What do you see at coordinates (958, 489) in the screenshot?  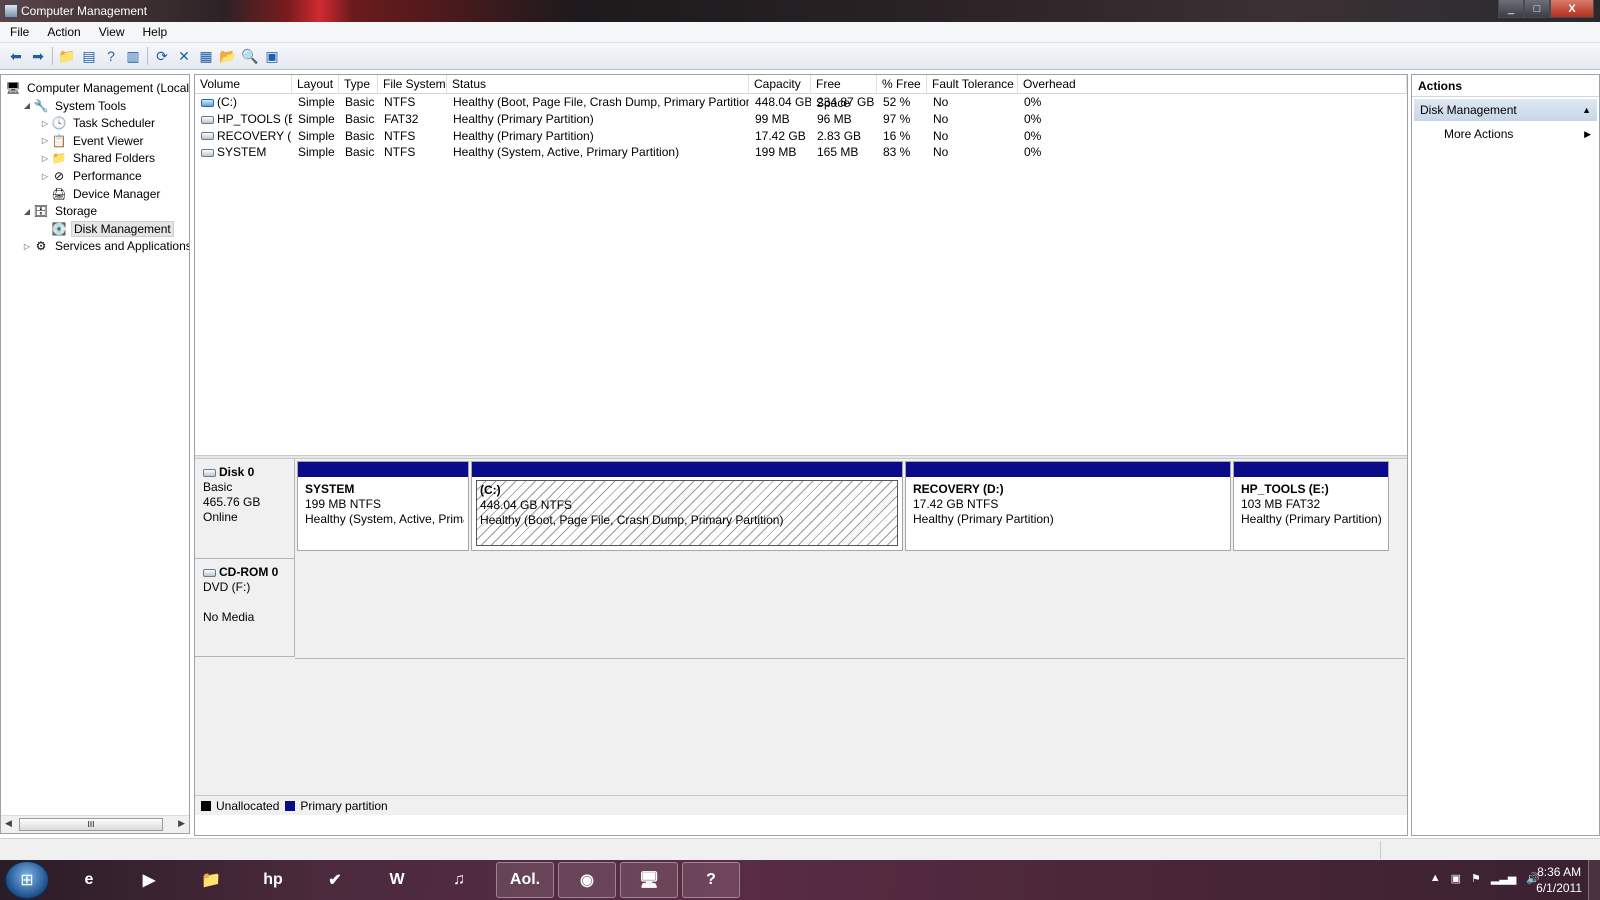 I see `partition-name: RECOVERY (D:)` at bounding box center [958, 489].